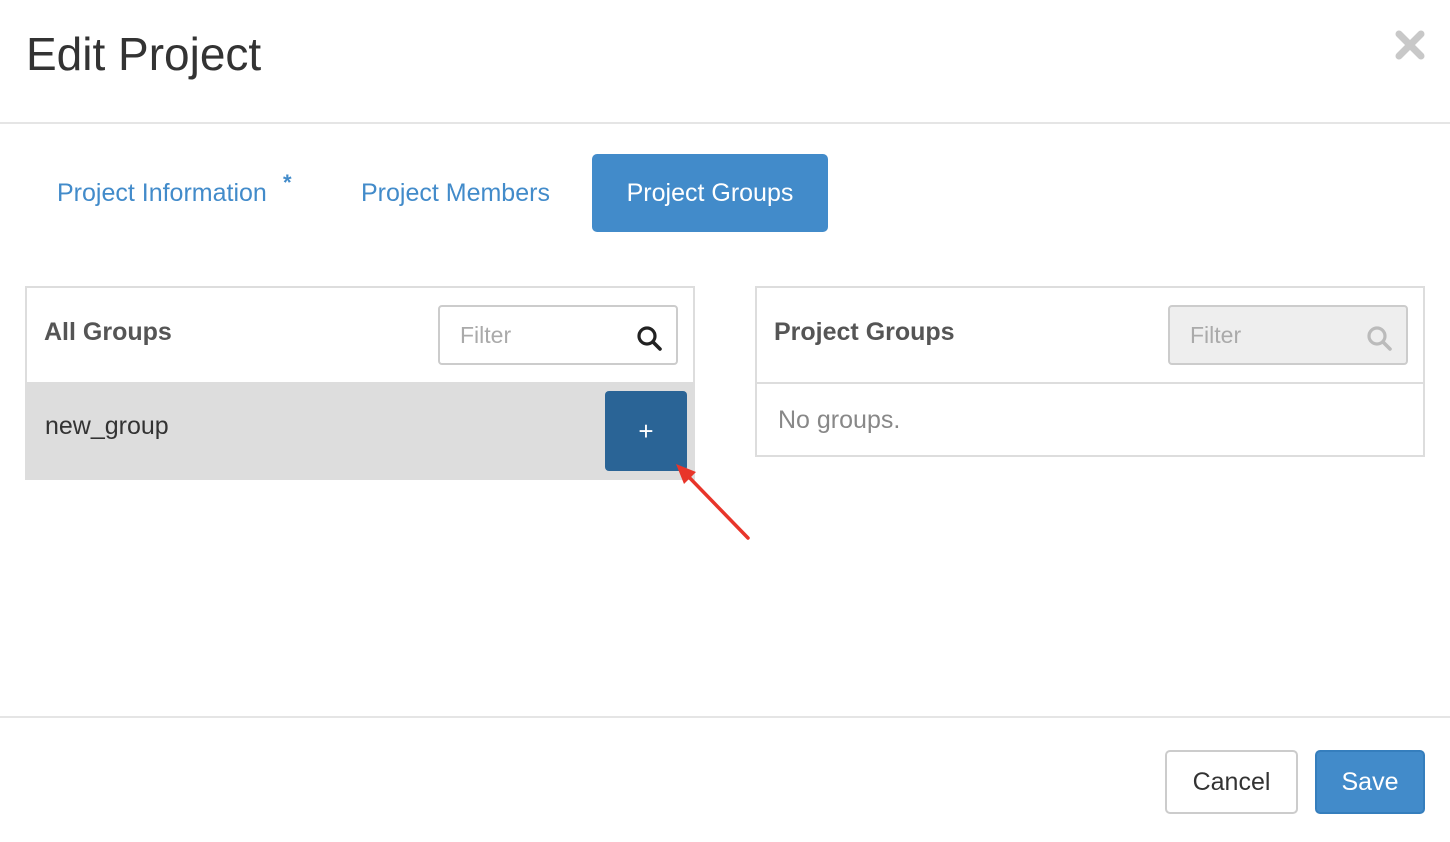 Image resolution: width=1450 pixels, height=842 pixels. What do you see at coordinates (646, 431) in the screenshot?
I see `add-group-button: +` at bounding box center [646, 431].